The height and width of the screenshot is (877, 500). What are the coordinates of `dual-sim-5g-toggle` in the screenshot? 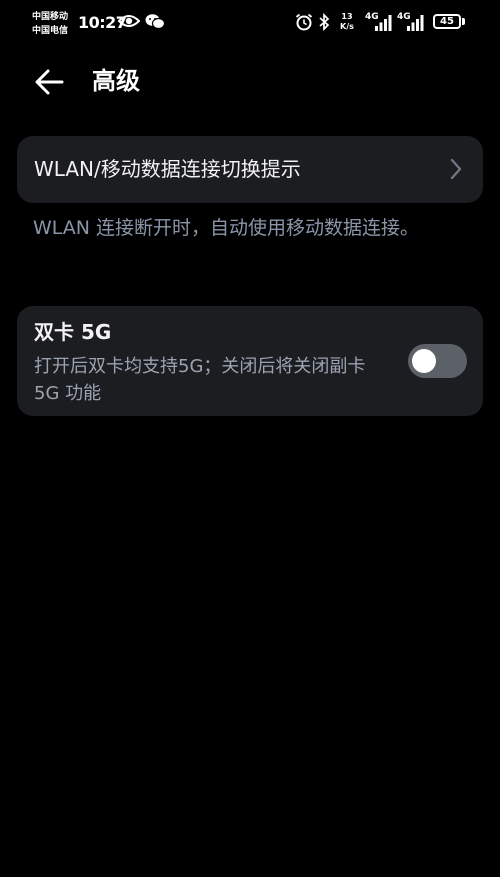 It's located at (437, 361).